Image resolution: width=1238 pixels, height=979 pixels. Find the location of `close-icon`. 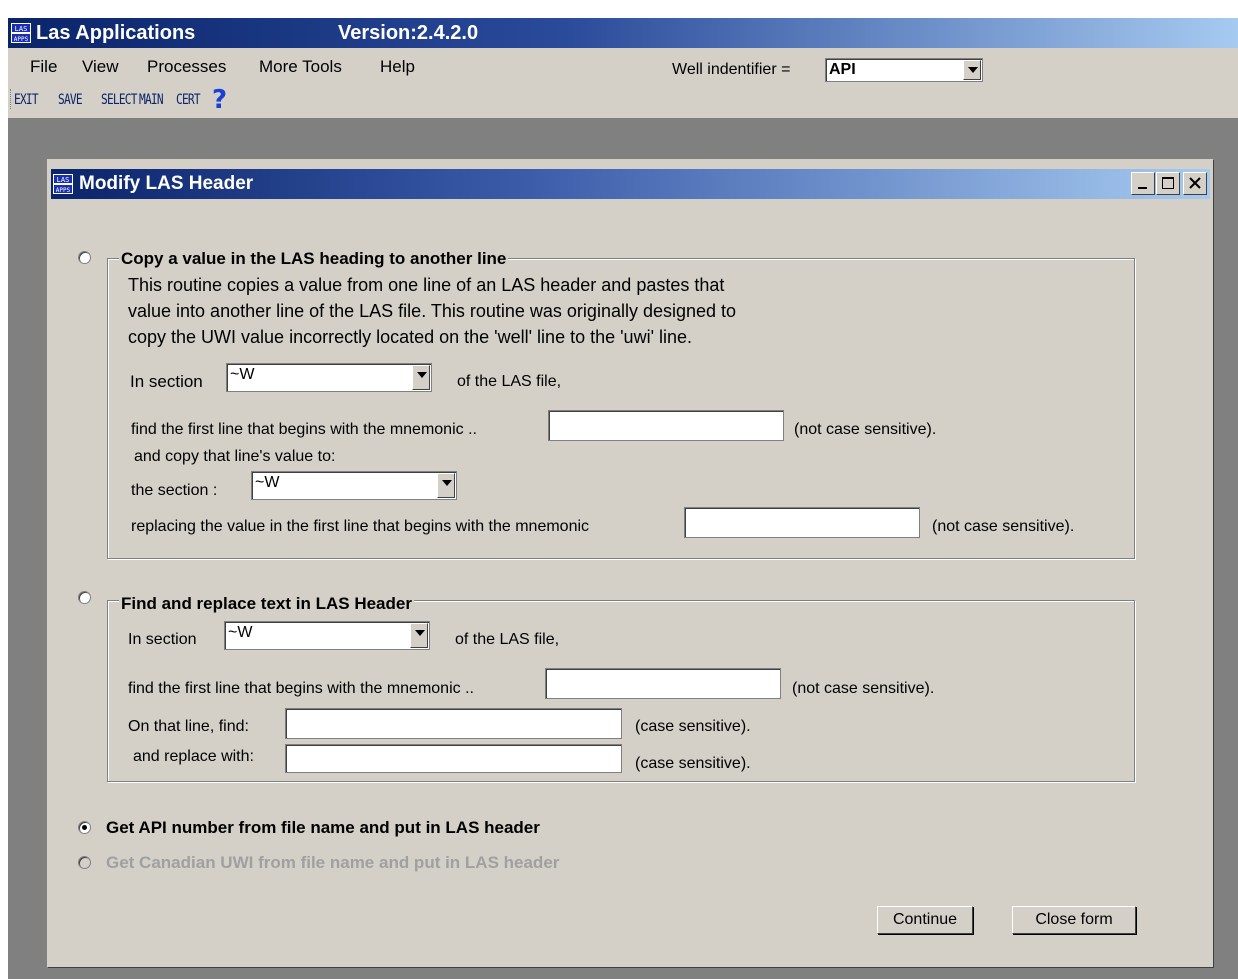

close-icon is located at coordinates (1195, 183).